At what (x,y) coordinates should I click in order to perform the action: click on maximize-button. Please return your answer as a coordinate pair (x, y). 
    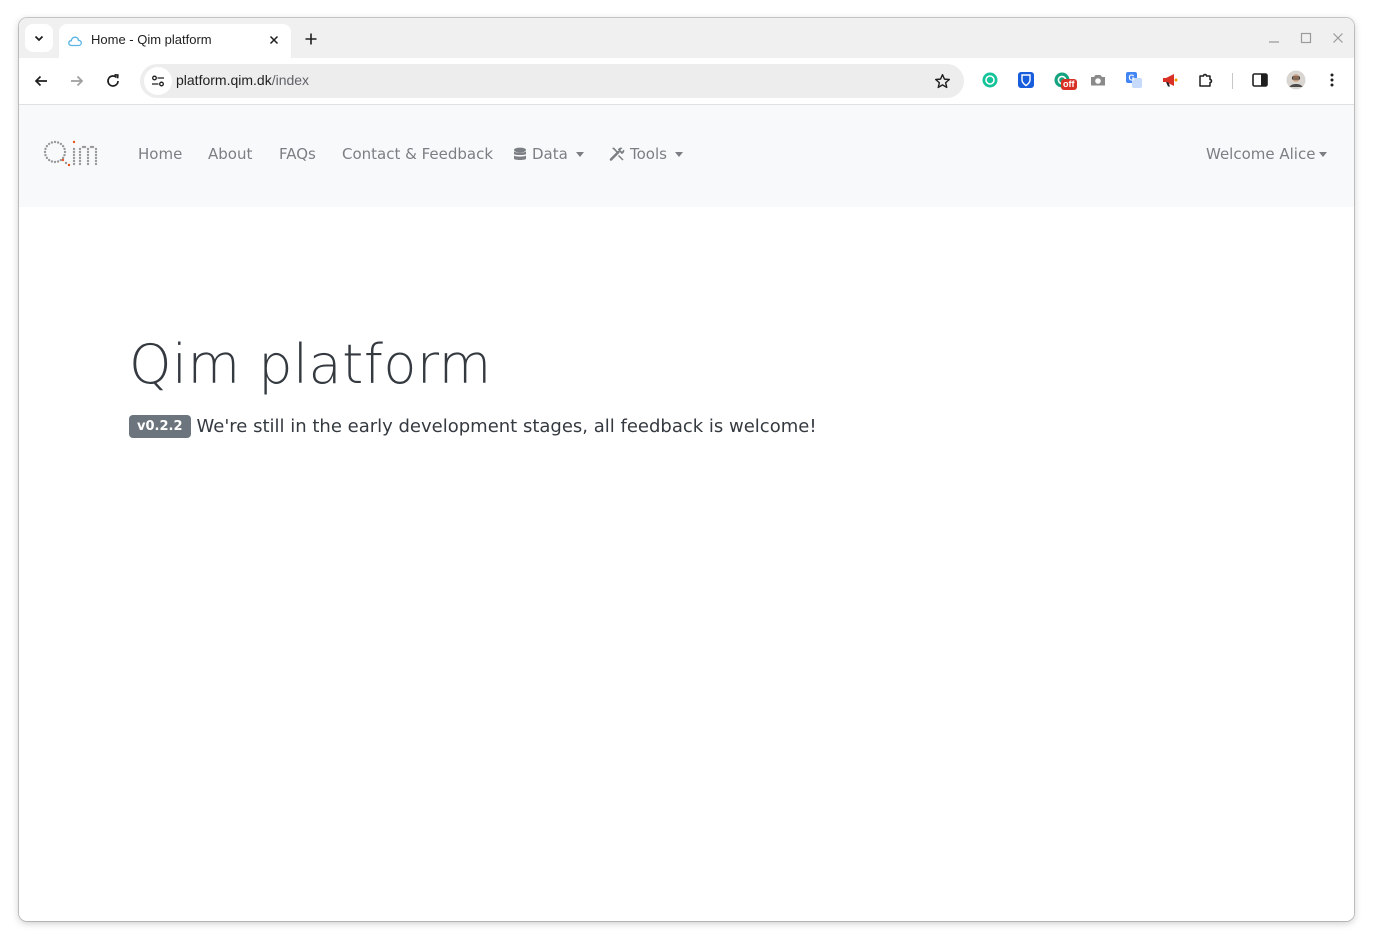
    Looking at the image, I should click on (1306, 38).